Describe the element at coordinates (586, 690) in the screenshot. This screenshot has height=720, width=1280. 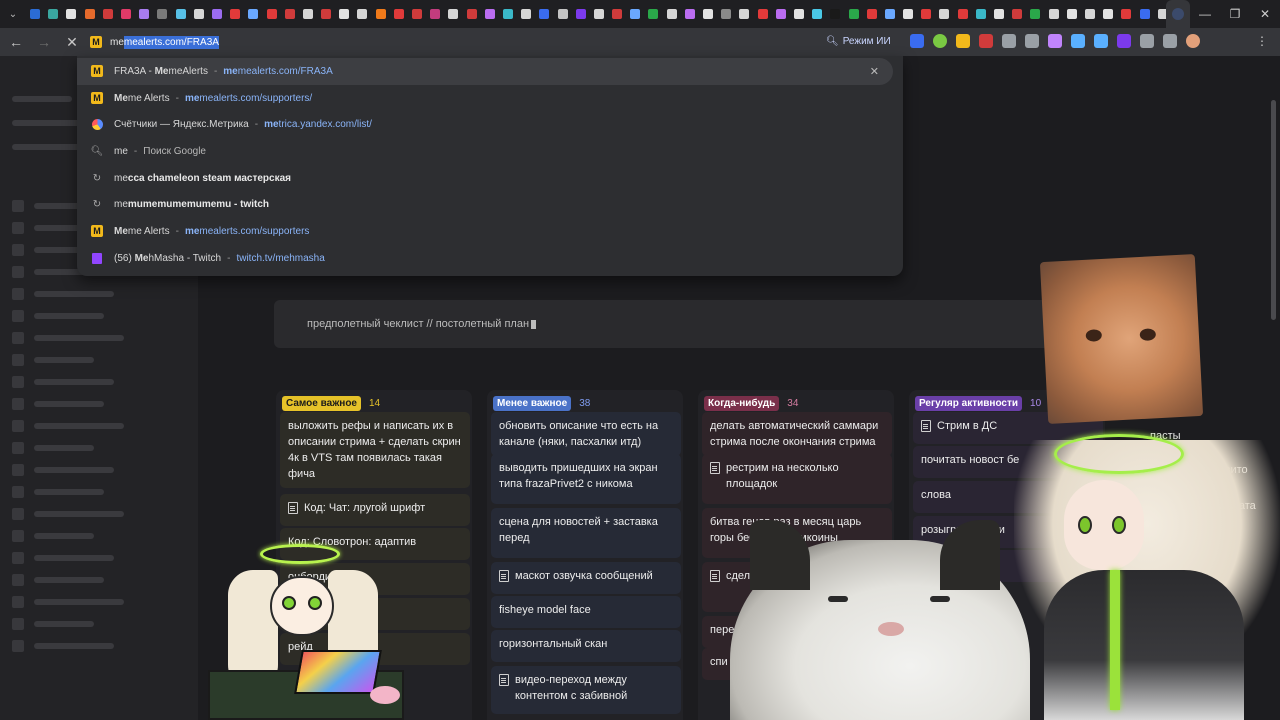
I see `kanban-card: видео-переход между контентом с забивной` at that location.